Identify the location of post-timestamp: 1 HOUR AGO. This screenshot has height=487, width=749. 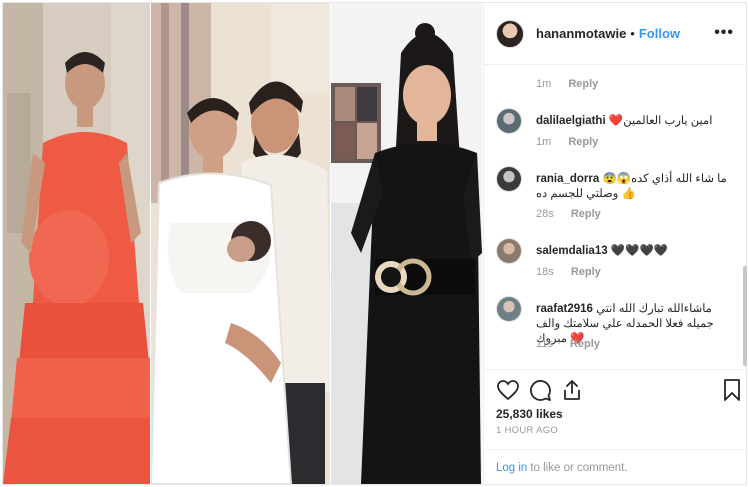
(527, 430).